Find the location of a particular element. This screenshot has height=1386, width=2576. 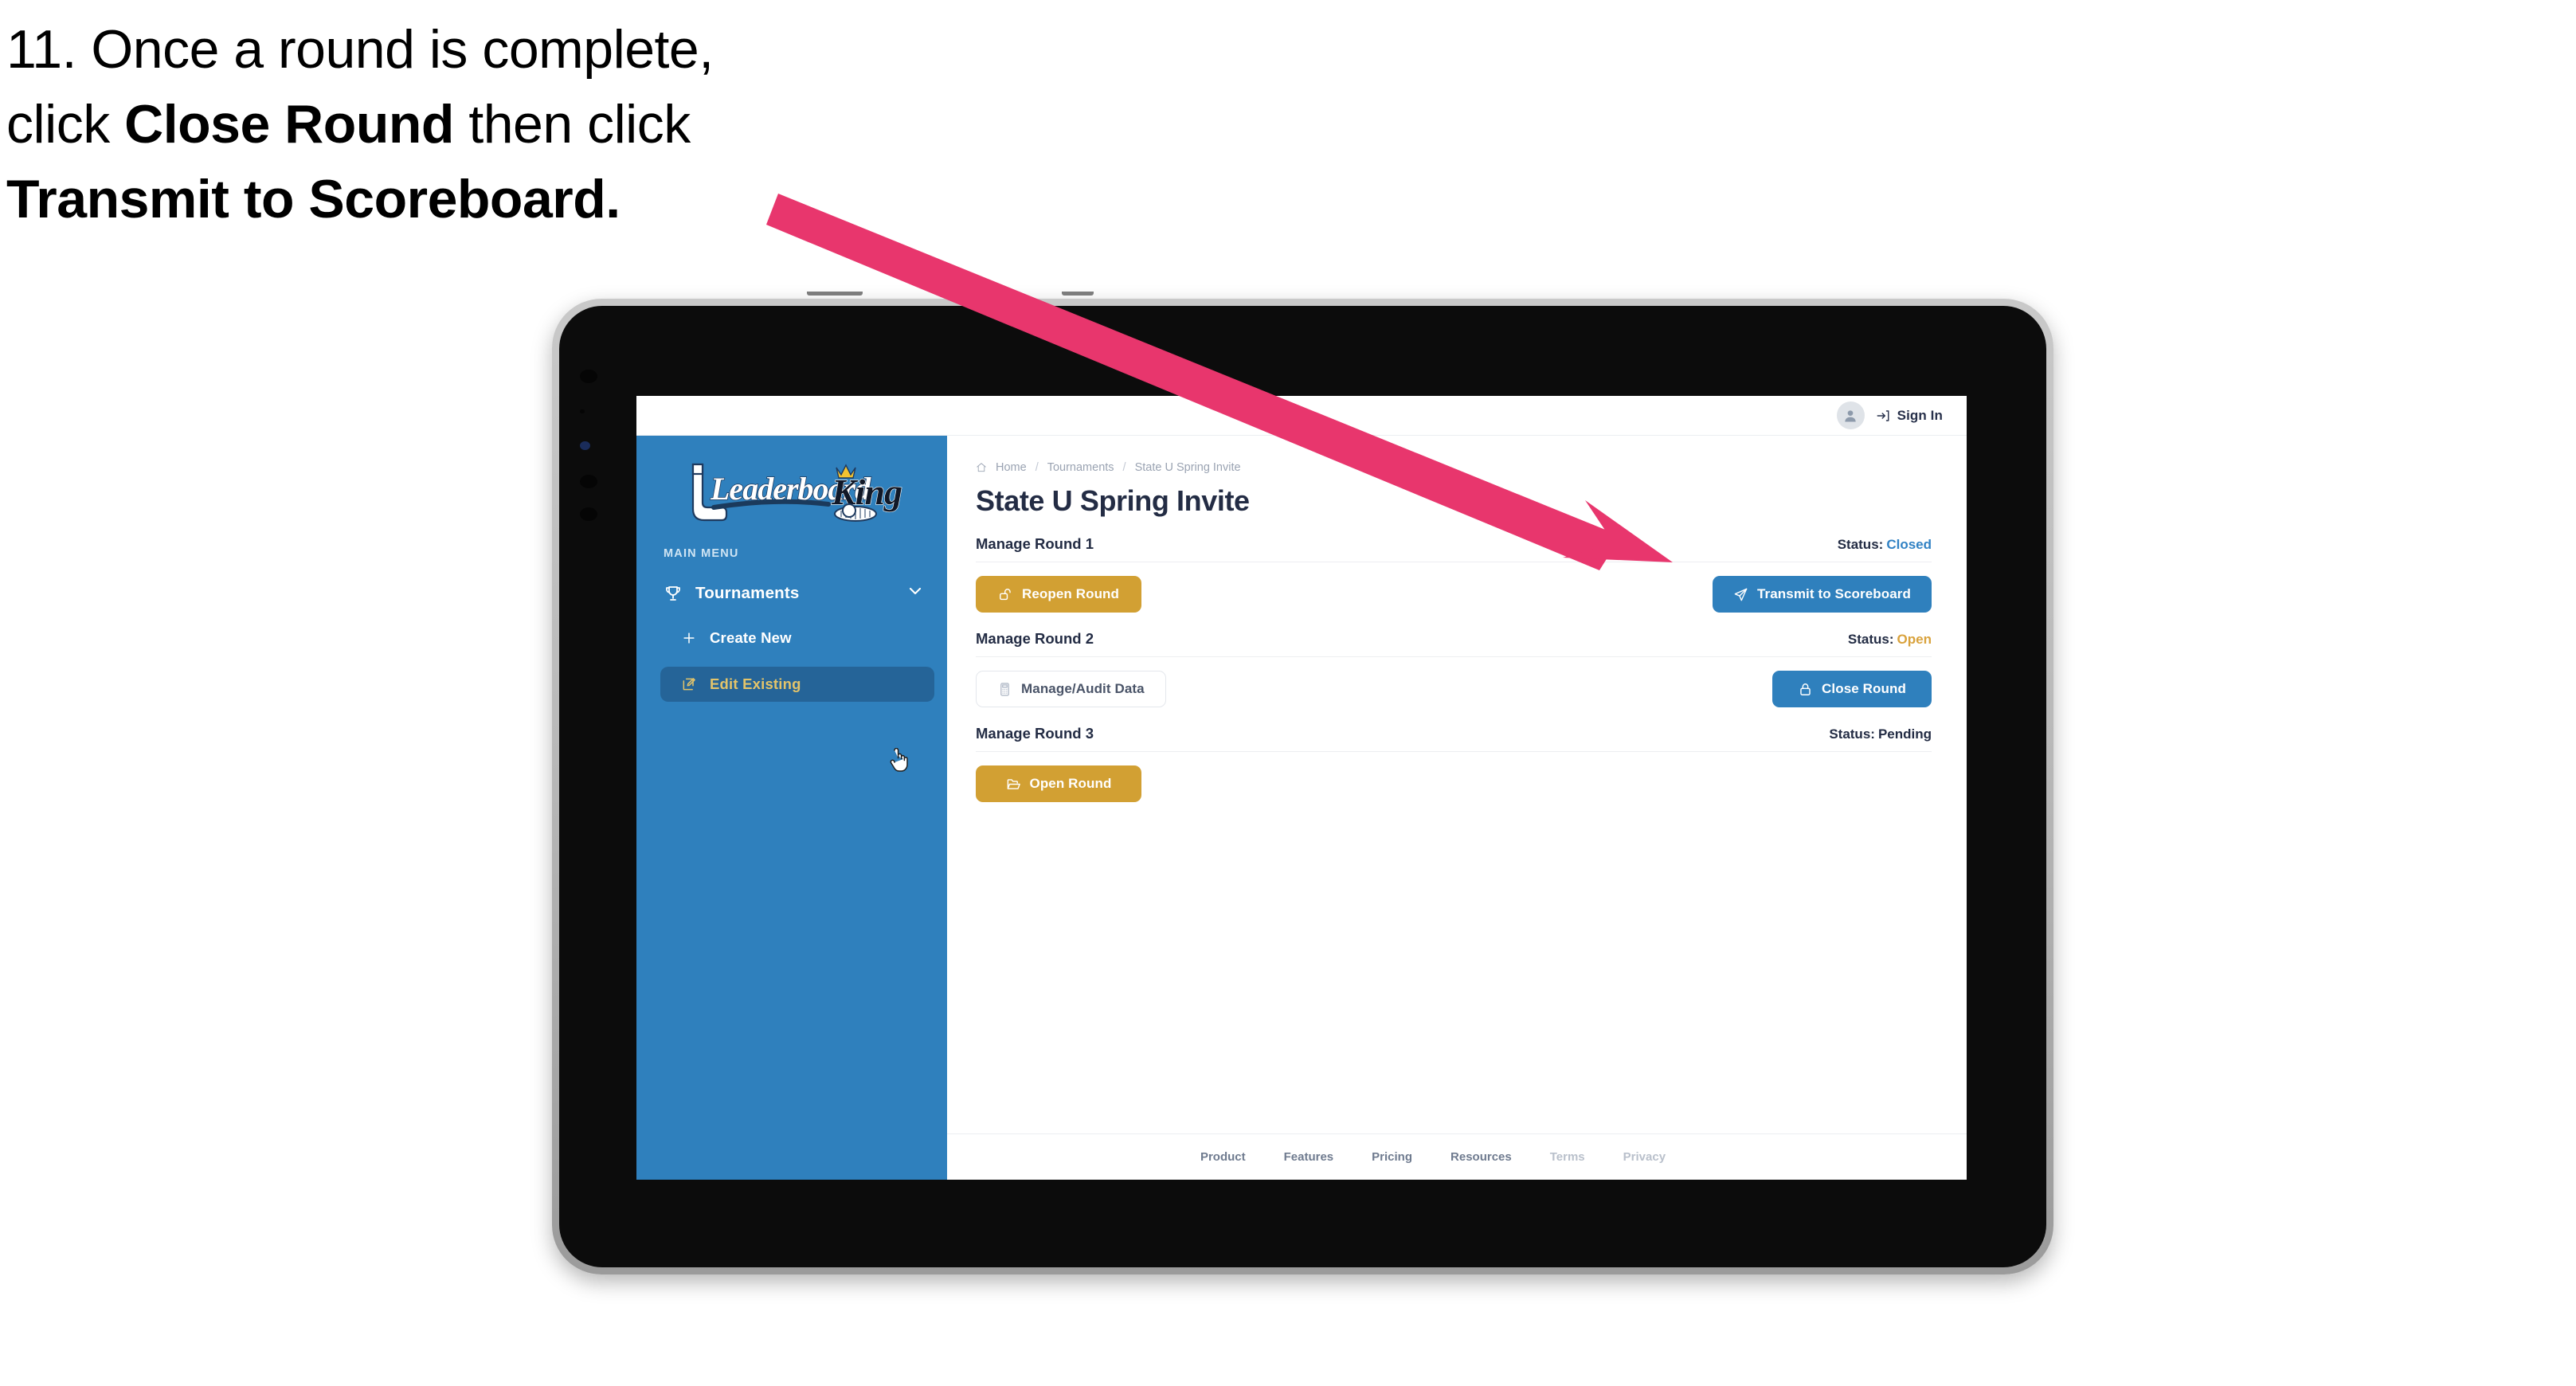

transmit-to-scoreboard-button: Transmit to Scoreboard is located at coordinates (1822, 594).